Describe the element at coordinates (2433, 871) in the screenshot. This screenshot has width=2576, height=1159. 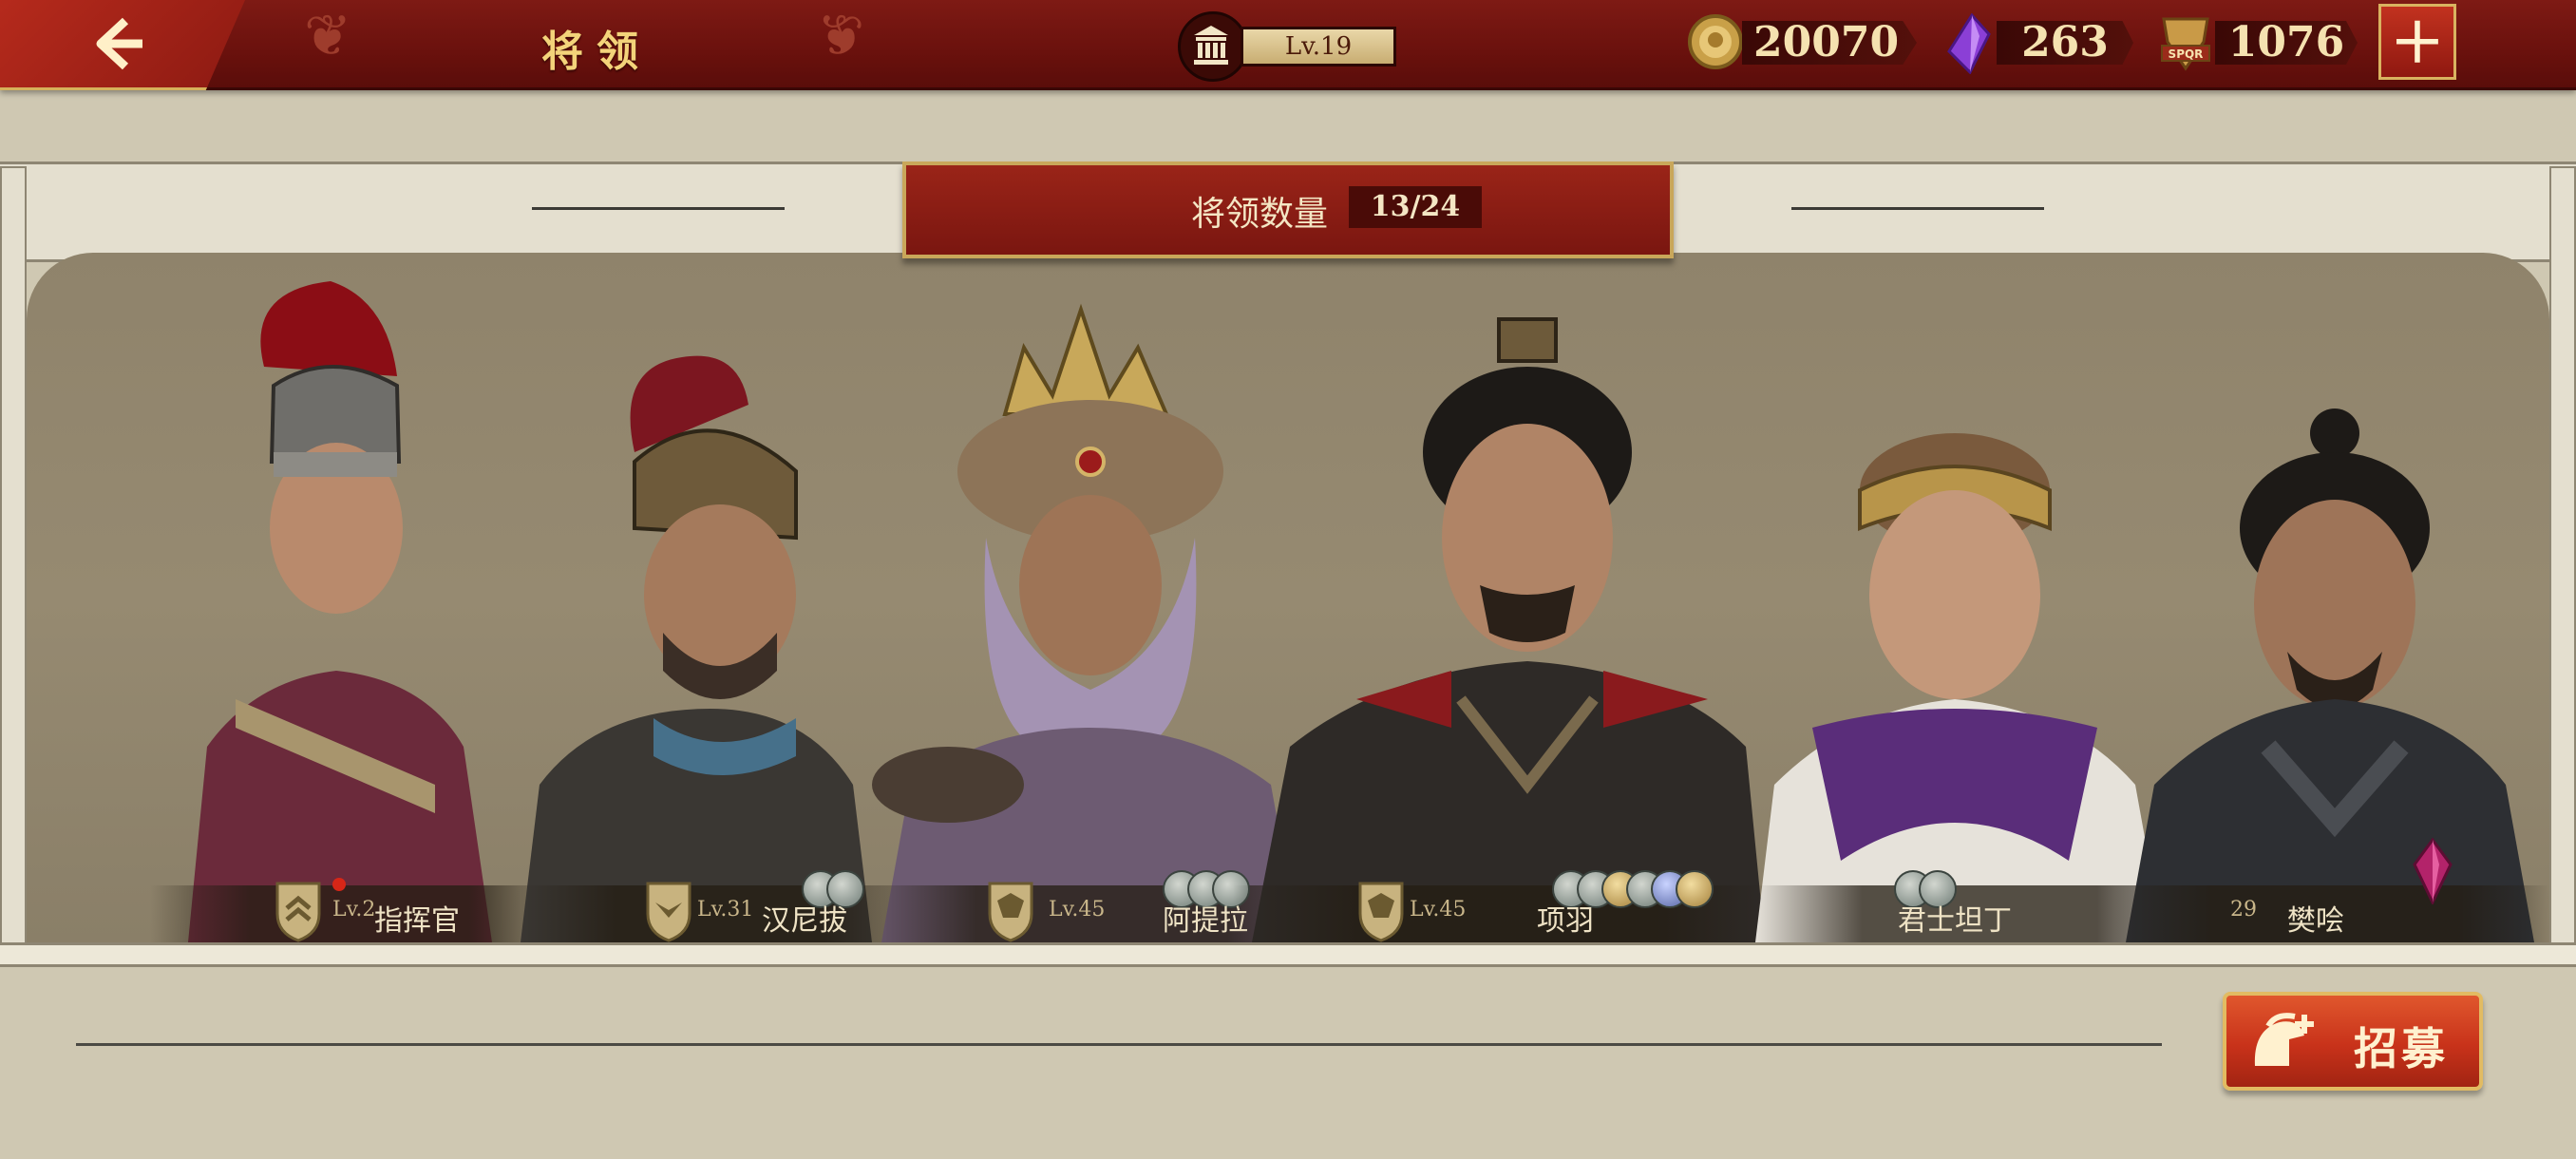
I see `pink-gem-icon` at that location.